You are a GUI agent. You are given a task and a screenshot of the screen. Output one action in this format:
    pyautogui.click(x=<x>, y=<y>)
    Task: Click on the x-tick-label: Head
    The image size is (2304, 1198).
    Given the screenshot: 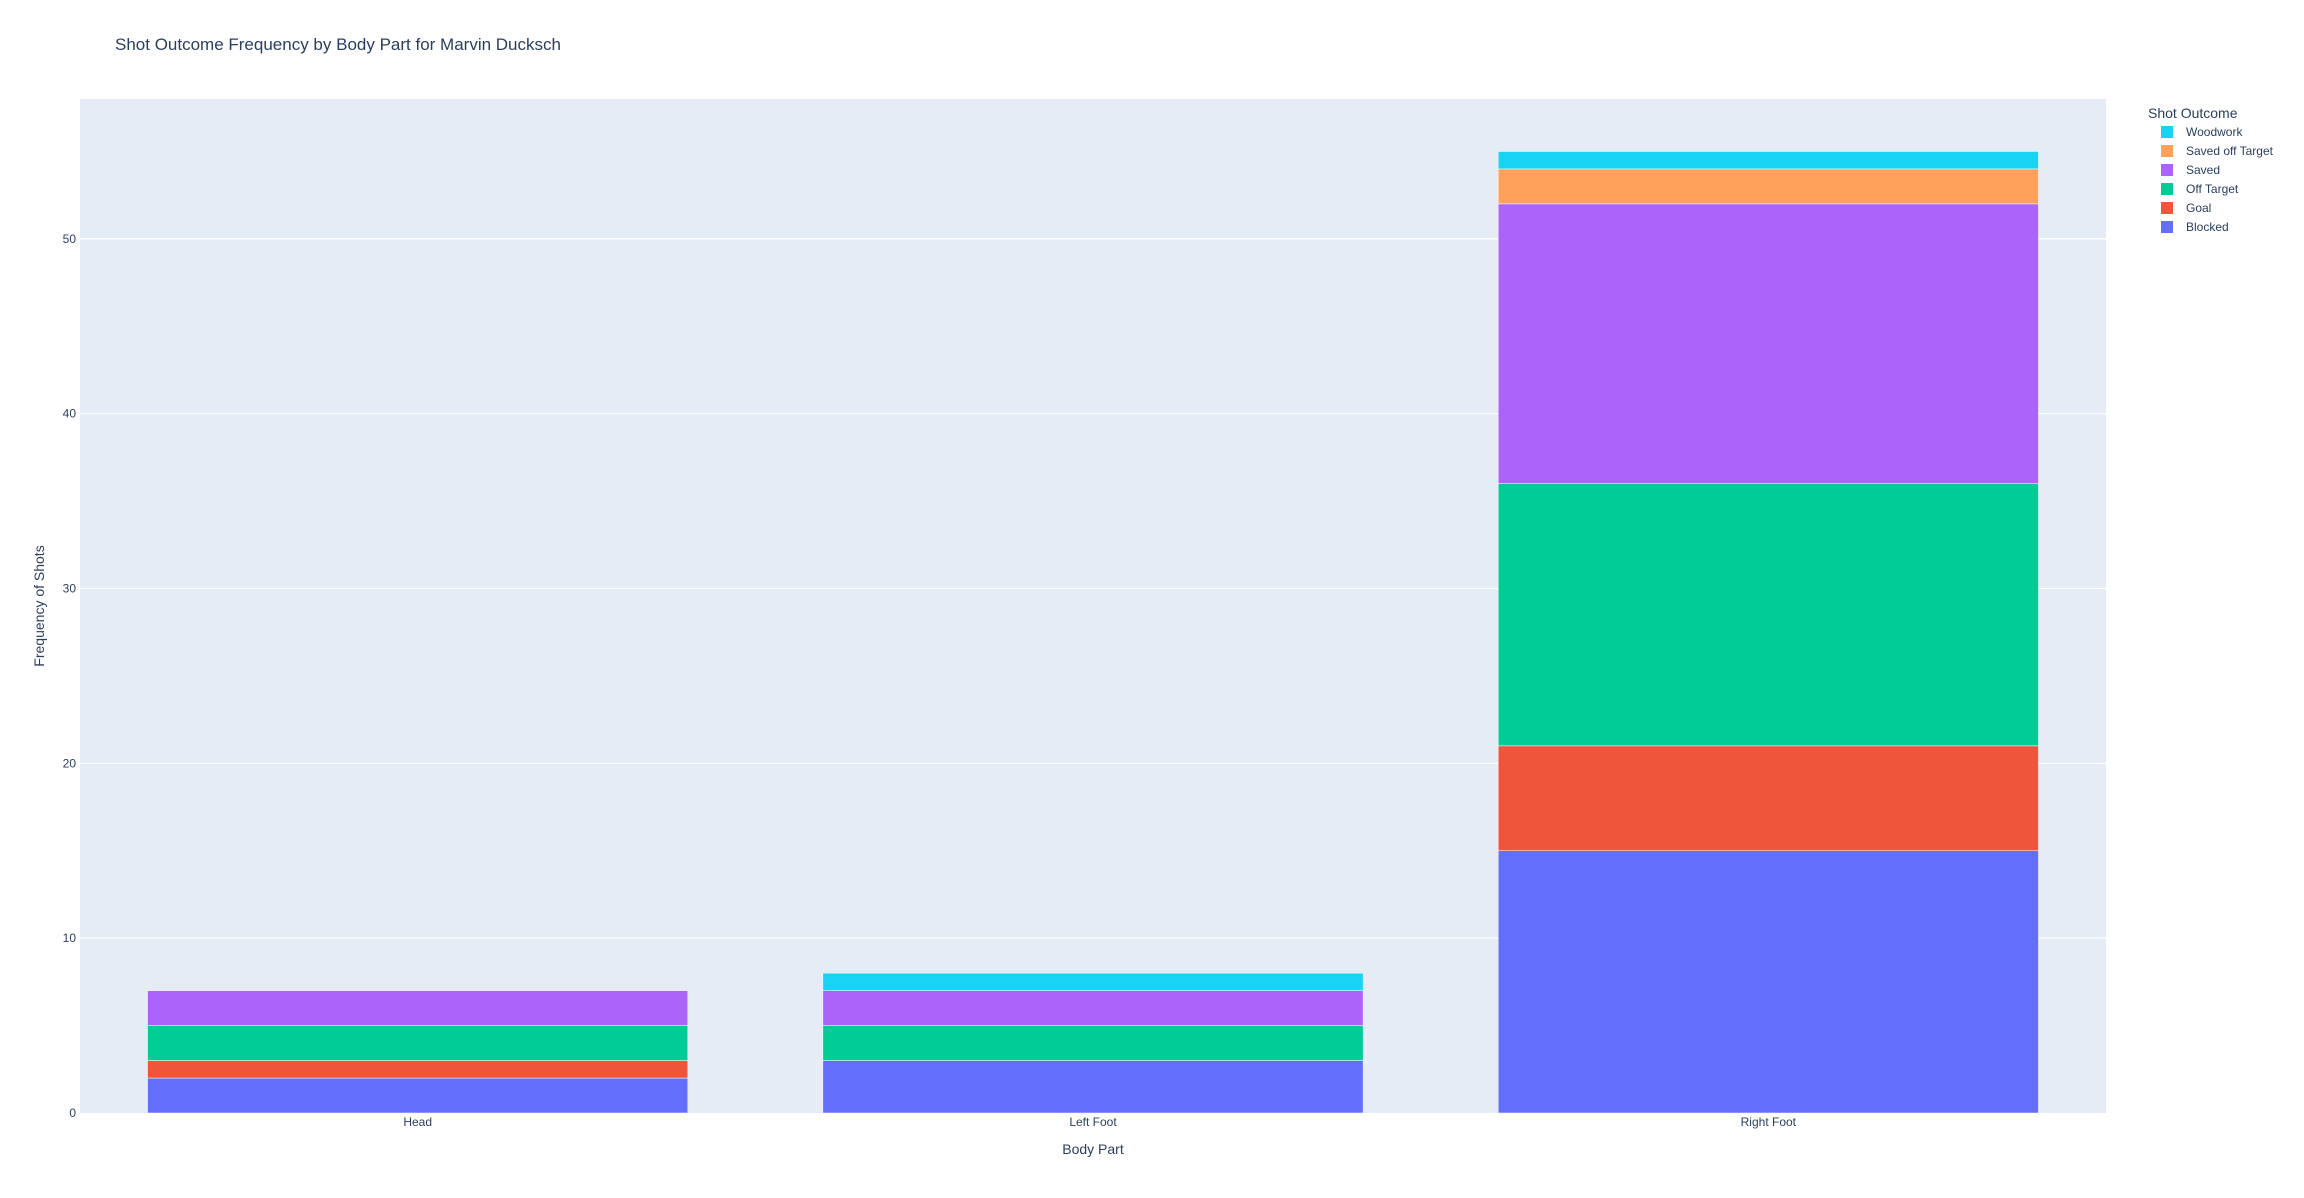 What is the action you would take?
    pyautogui.click(x=417, y=1122)
    